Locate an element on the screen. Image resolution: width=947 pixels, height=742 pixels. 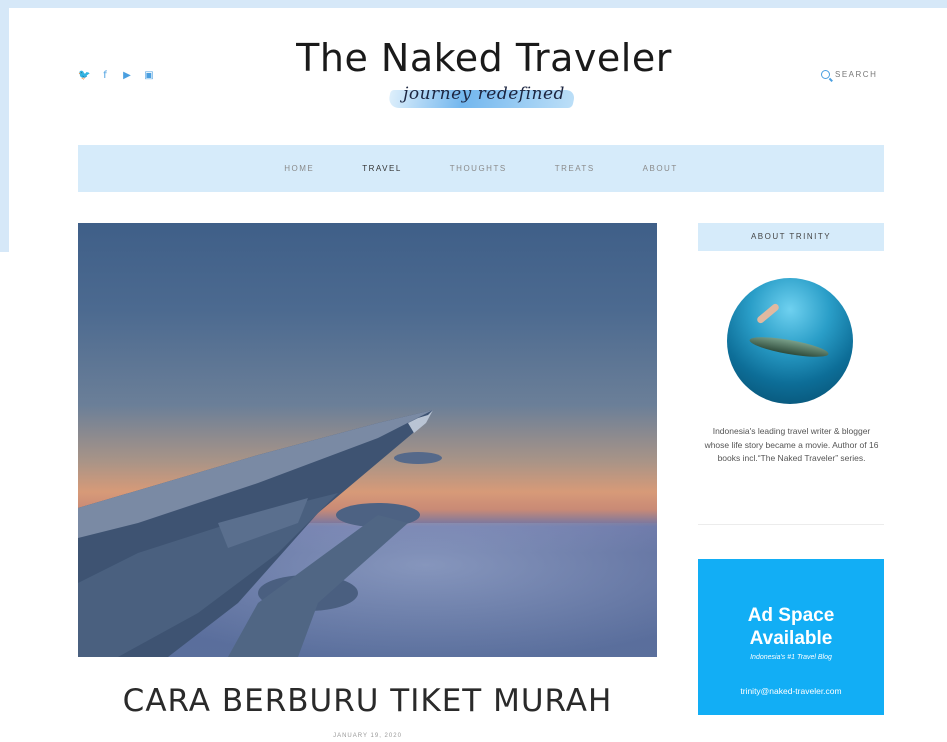
ad-headline: Ad Space Available is located at coordinates (791, 628).